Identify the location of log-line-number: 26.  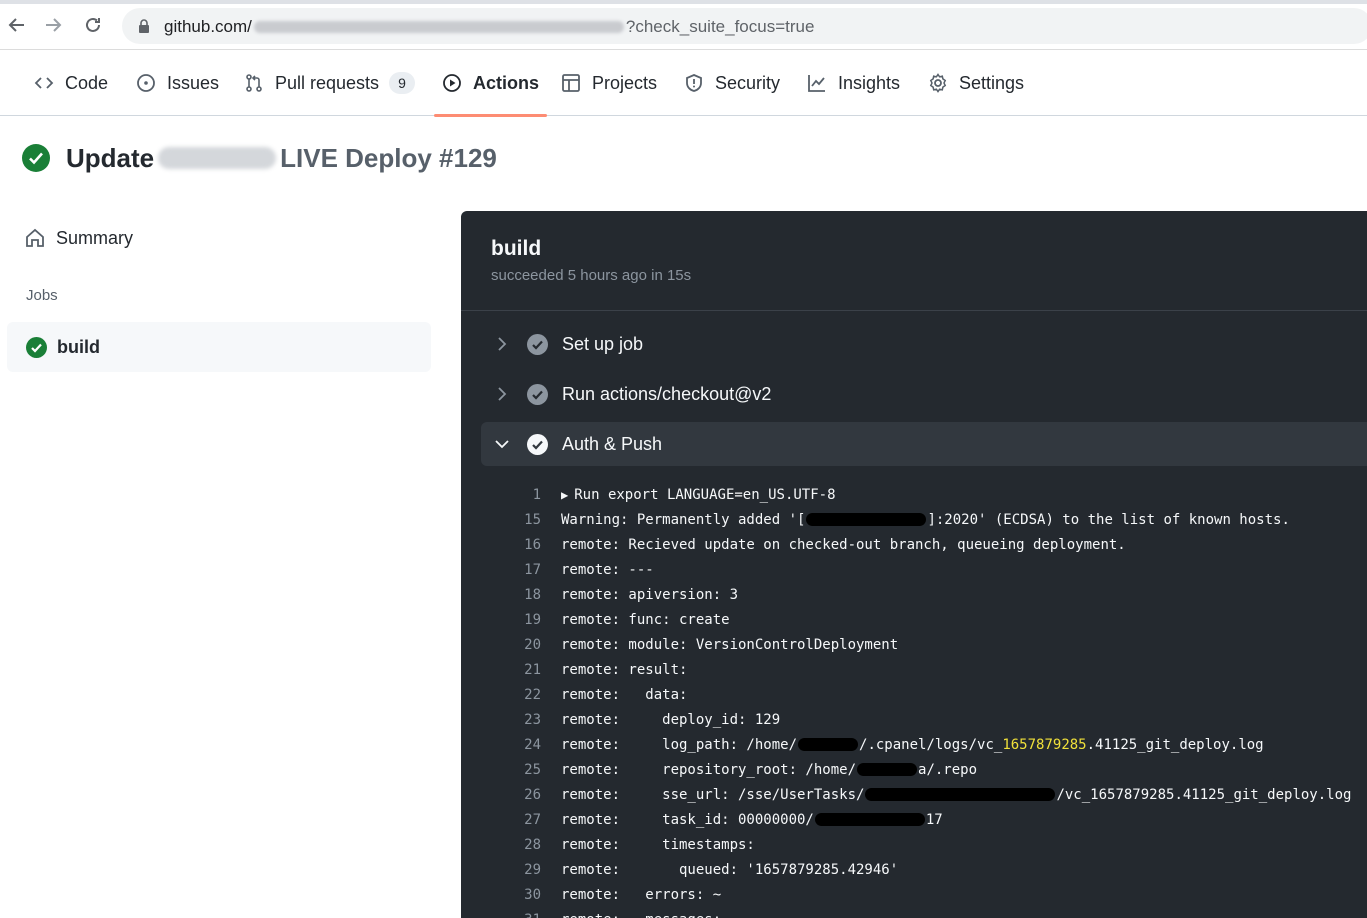
(501, 795).